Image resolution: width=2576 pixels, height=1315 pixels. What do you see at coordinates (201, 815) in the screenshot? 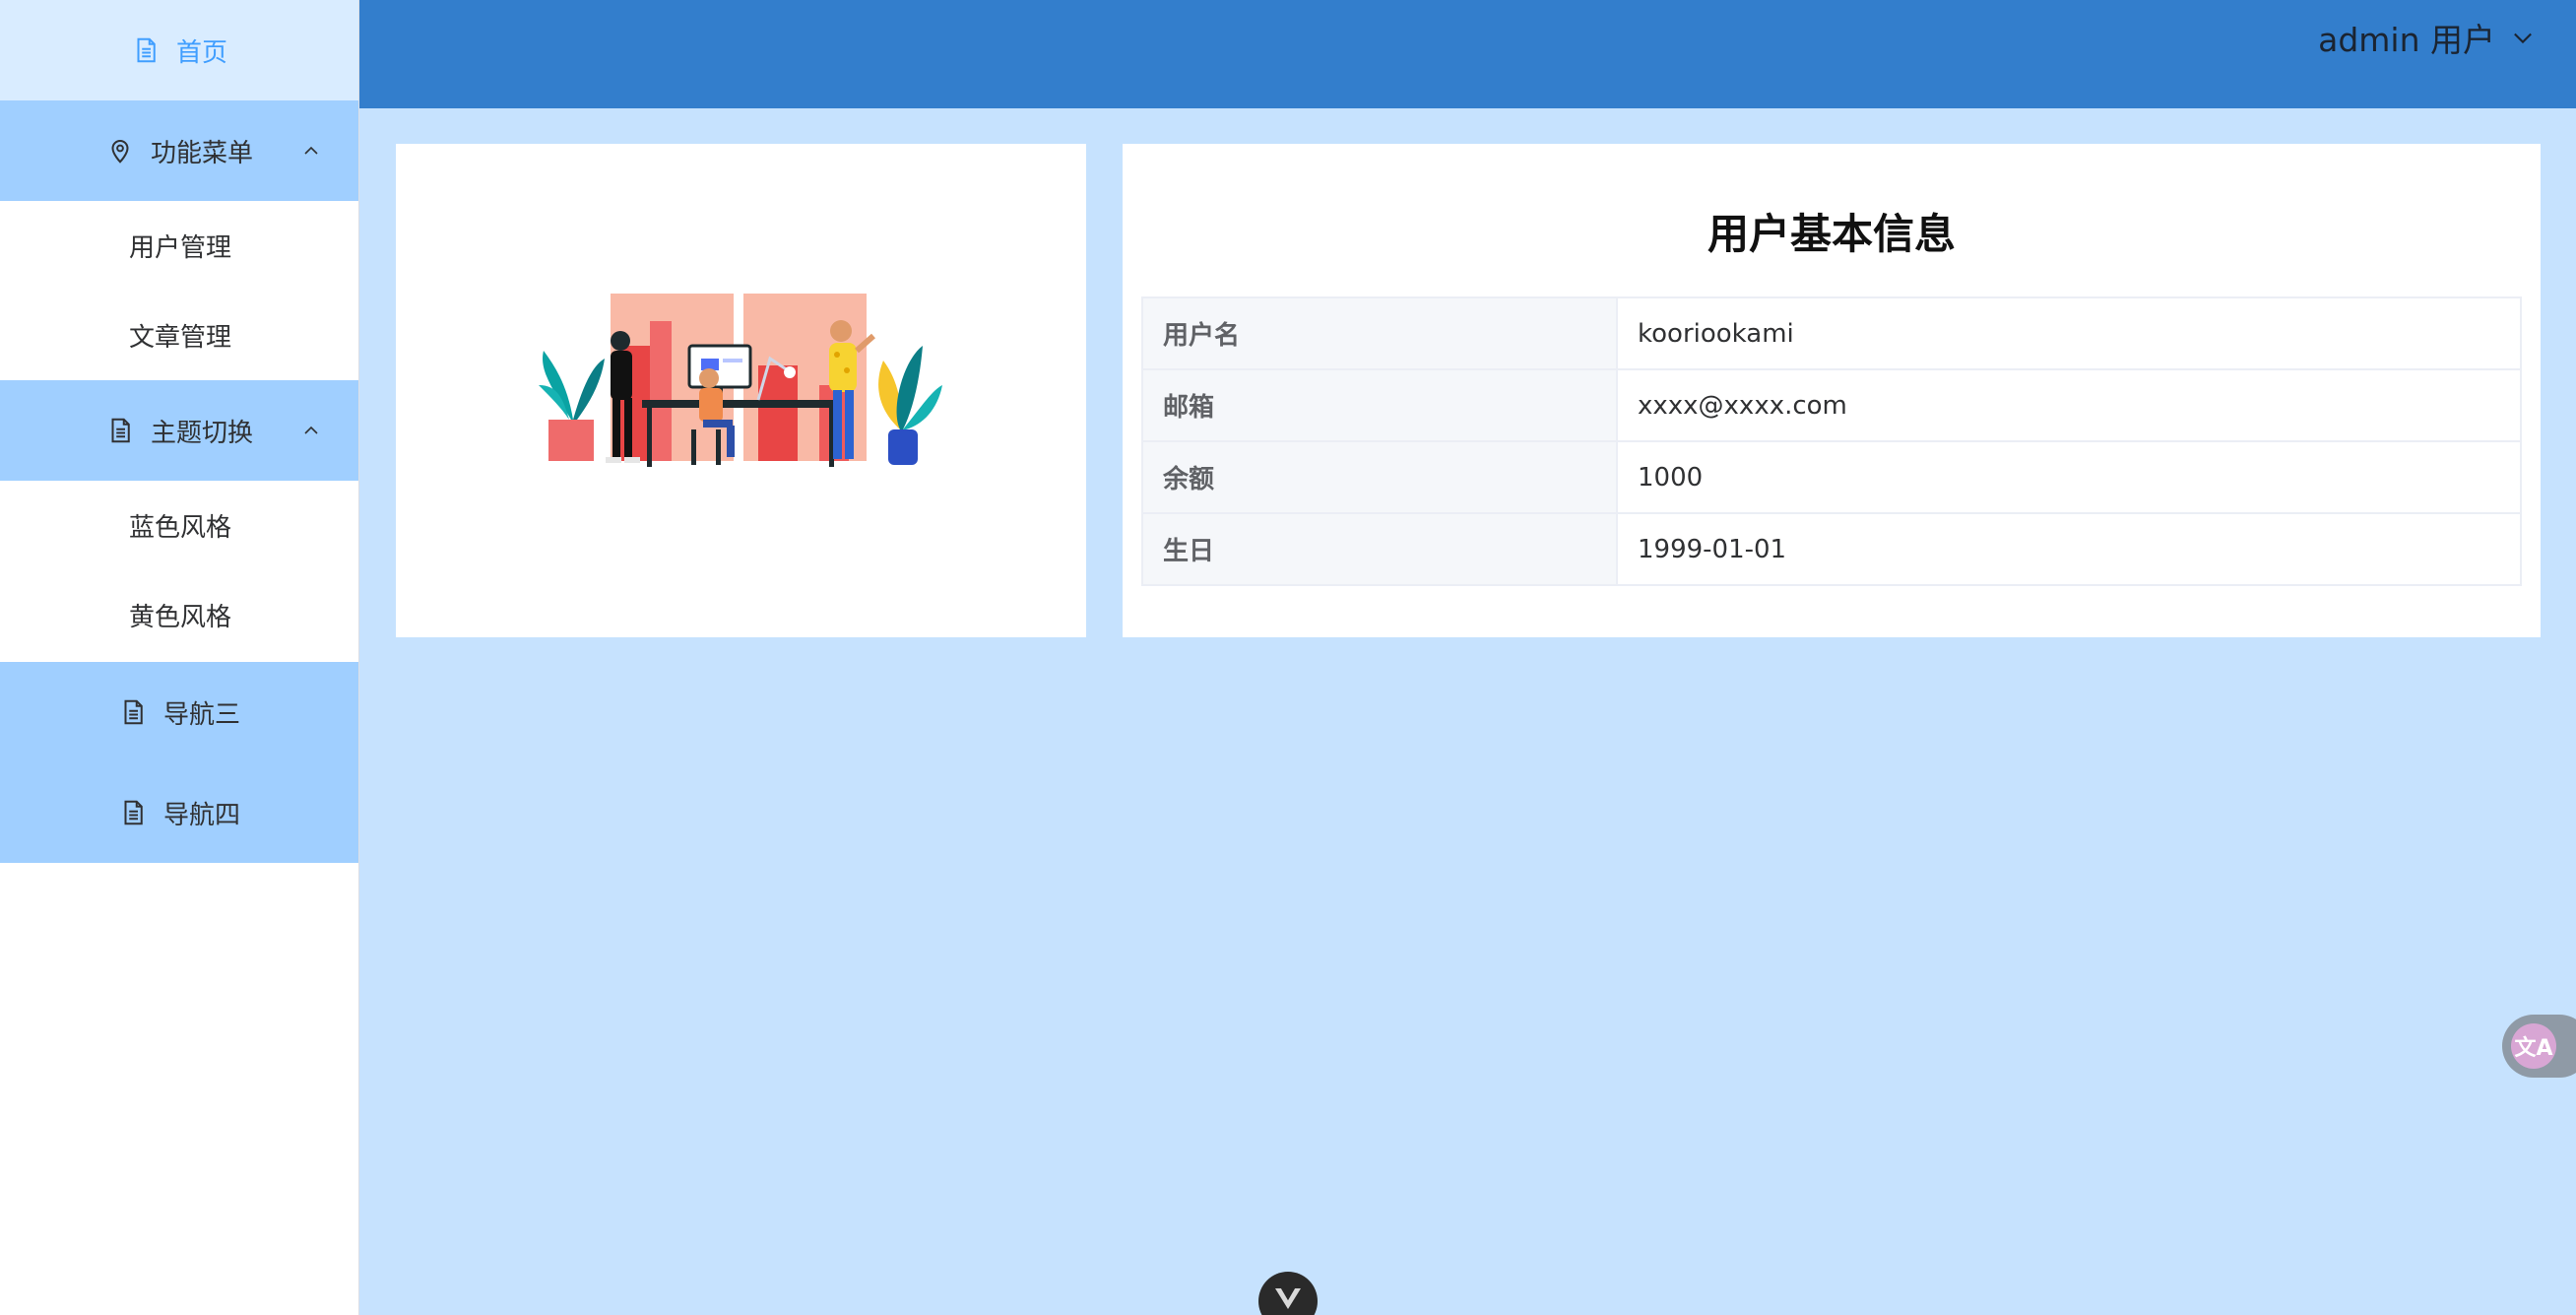
I see `sidebar-item-label: 导航四` at bounding box center [201, 815].